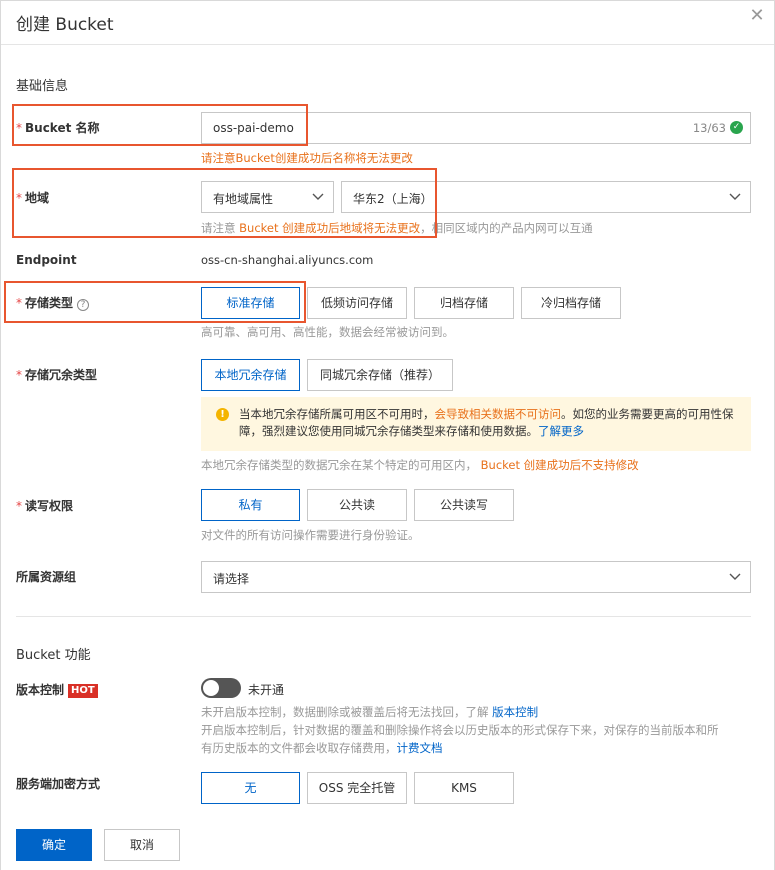  I want to click on redundancy-zrs: 同城冗余存储（推荐）, so click(380, 375).